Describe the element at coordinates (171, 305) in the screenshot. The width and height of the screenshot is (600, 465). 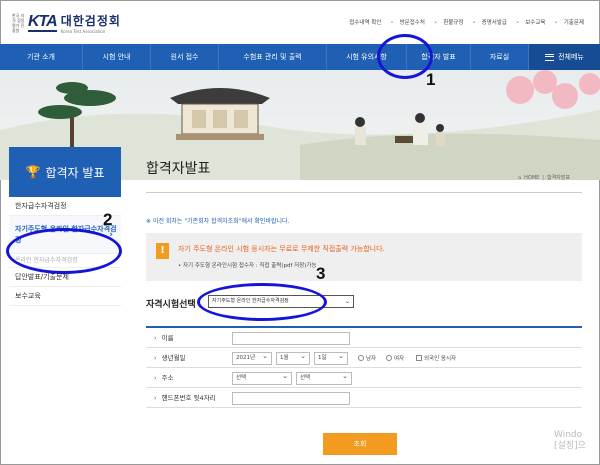
I see `qualification-label: 자격시험선택` at that location.